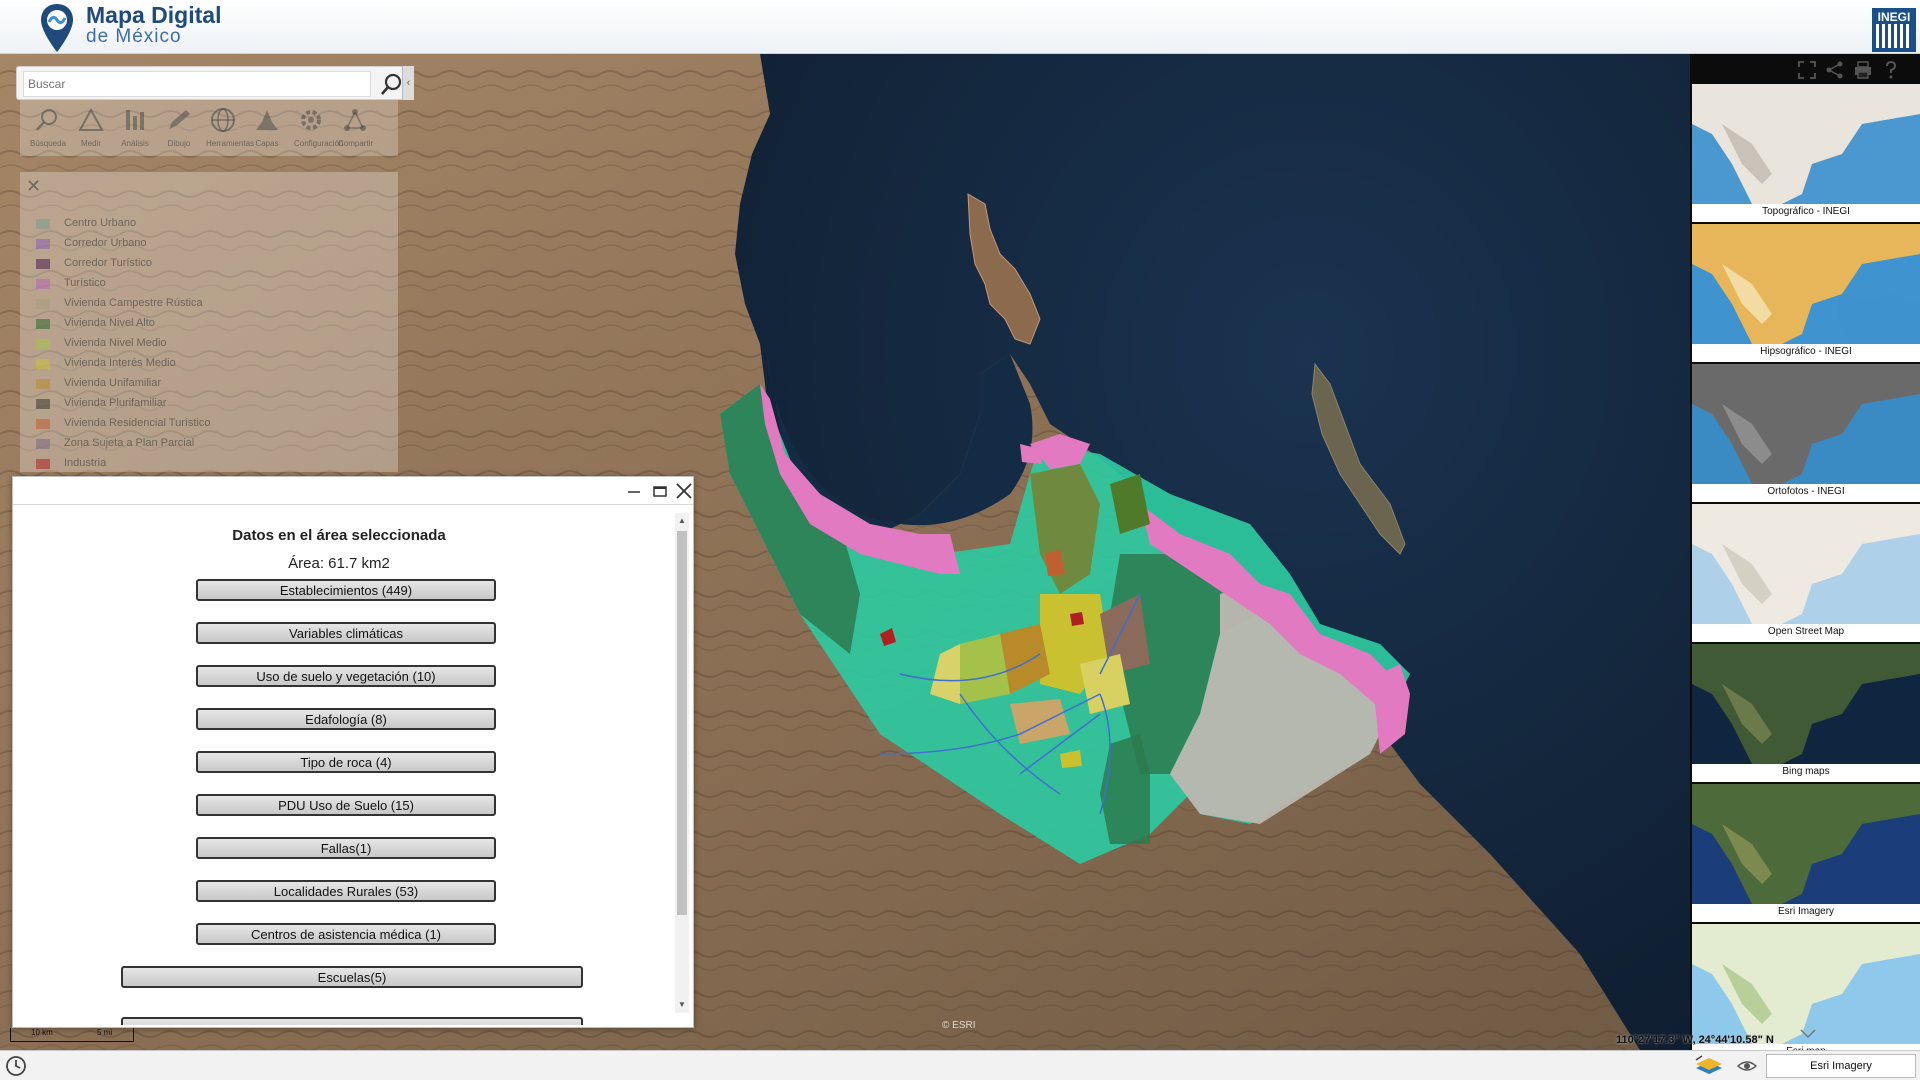 This screenshot has height=1080, width=1920. Describe the element at coordinates (1891, 70) in the screenshot. I see `help-icon` at that location.